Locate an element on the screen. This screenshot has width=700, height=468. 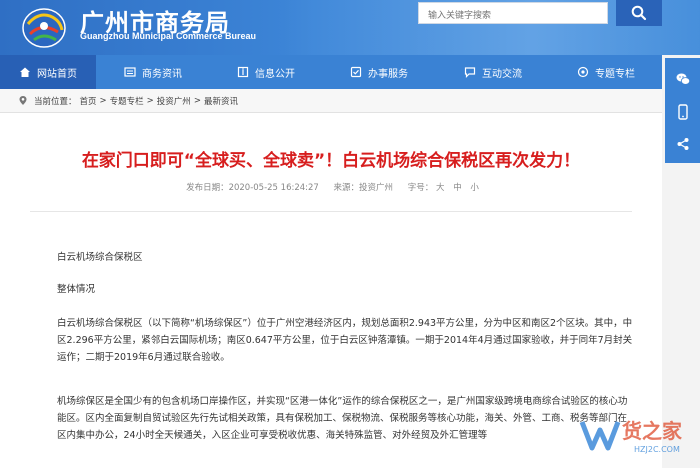
article-title: 在家门口即可“全球买、全球卖”！白云机场综合保税区再次发力！ is located at coordinates (331, 161).